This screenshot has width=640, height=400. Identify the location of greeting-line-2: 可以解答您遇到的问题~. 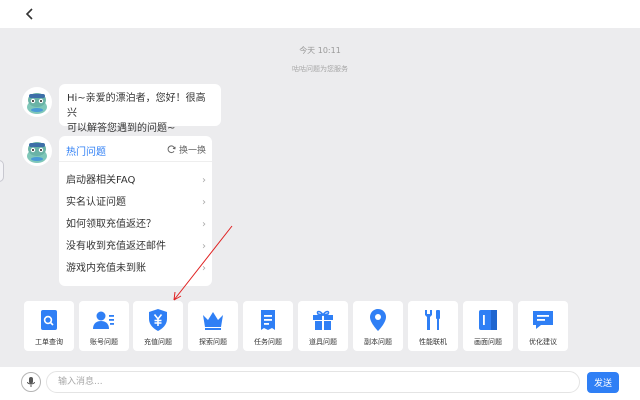
(121, 128).